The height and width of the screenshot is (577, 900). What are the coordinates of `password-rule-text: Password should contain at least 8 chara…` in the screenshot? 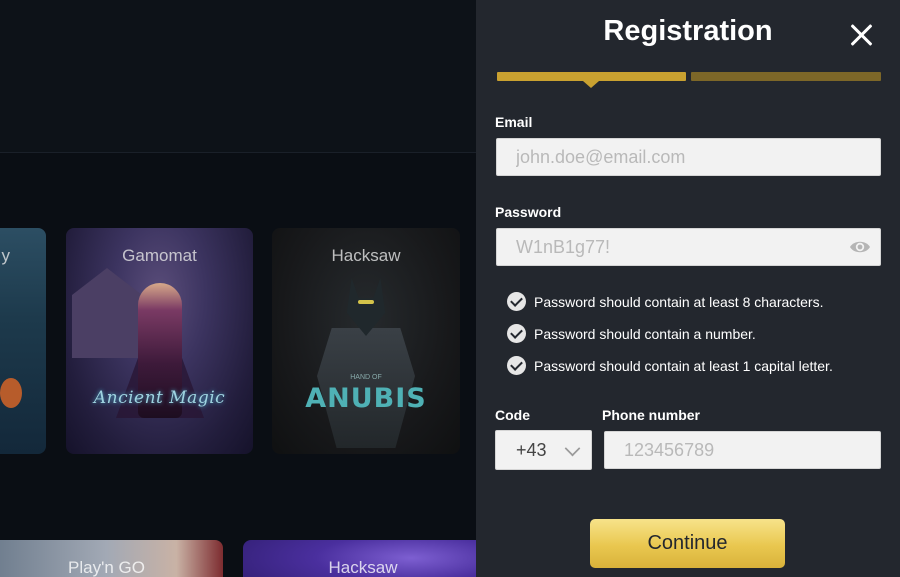 It's located at (679, 301).